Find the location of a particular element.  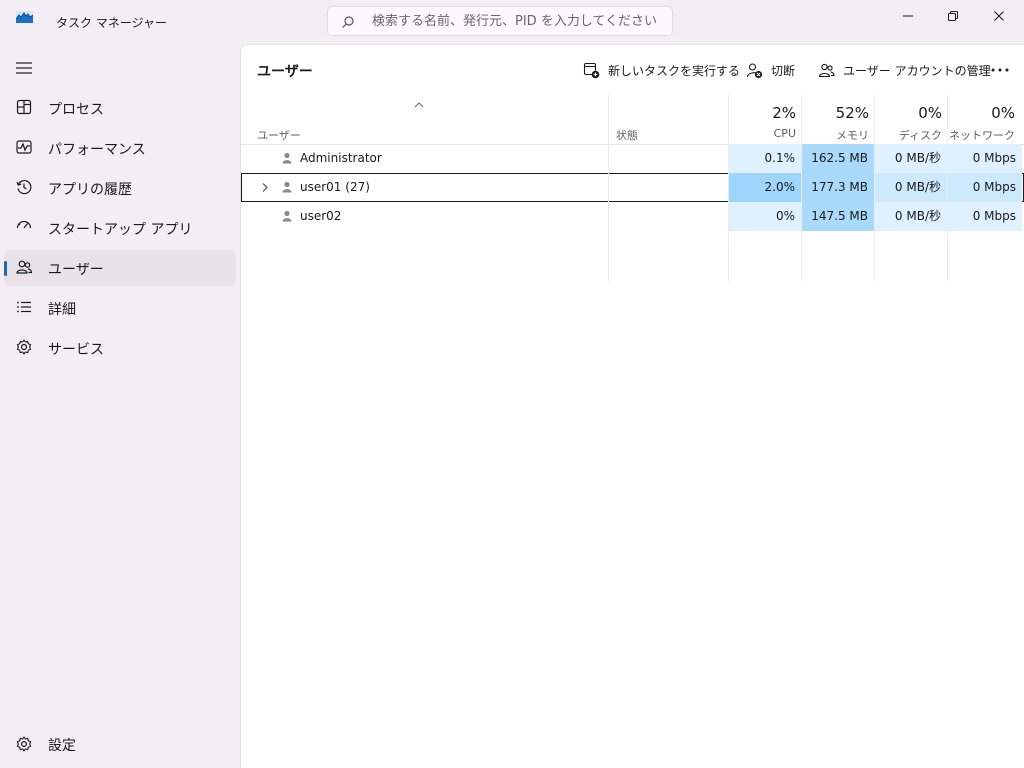

more-options-icon is located at coordinates (1000, 70).